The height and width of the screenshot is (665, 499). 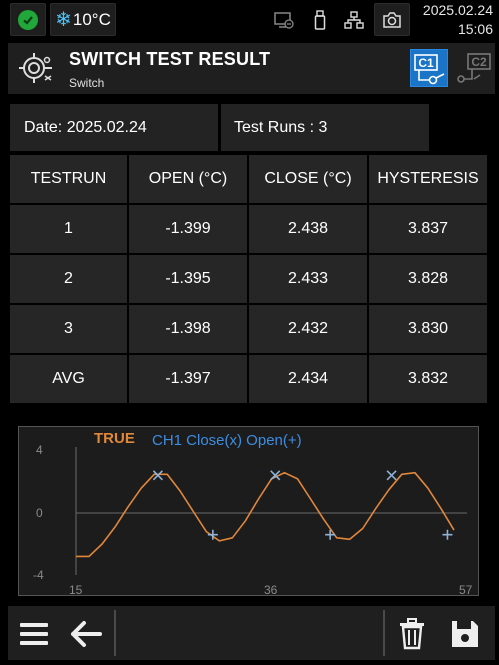 I want to click on channel-2-label: C2, so click(x=479, y=62).